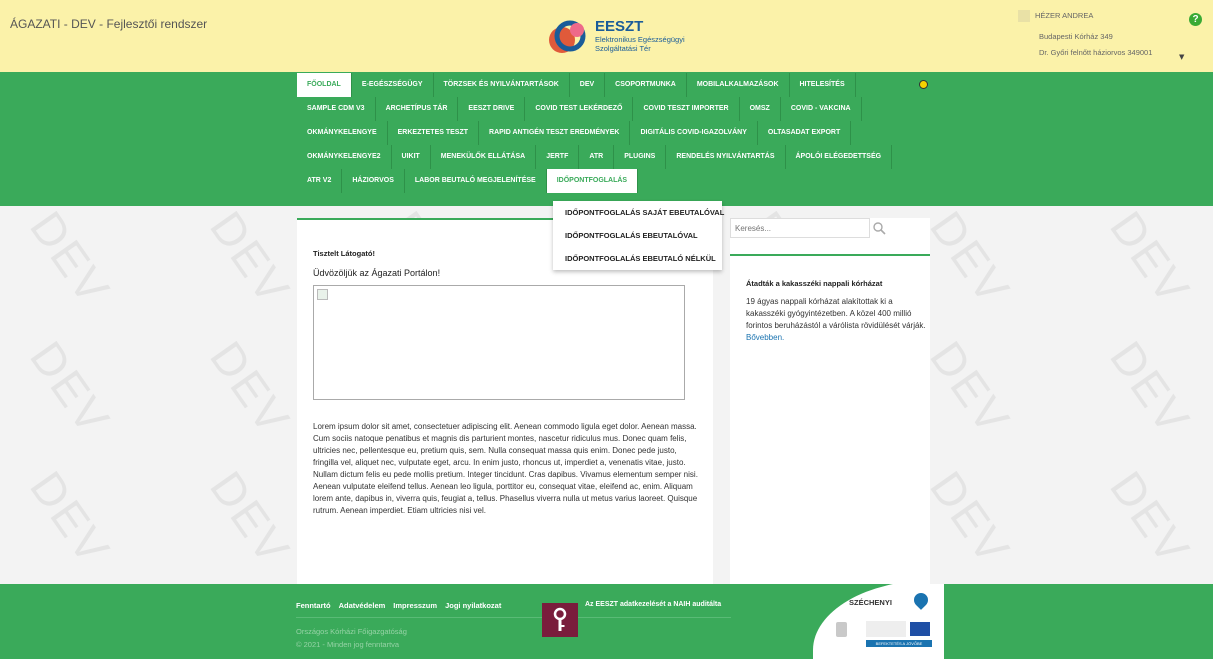 Image resolution: width=1213 pixels, height=659 pixels. I want to click on nav-item: HÁZIORVOS, so click(373, 181).